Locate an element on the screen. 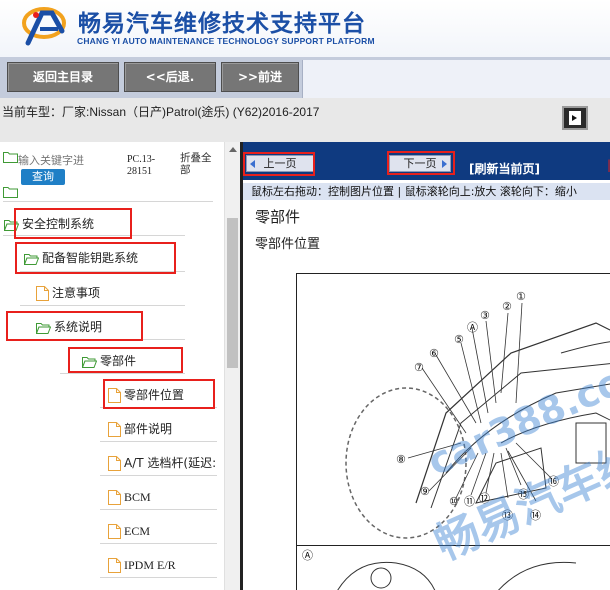  scrollbar-thumb is located at coordinates (232, 293).